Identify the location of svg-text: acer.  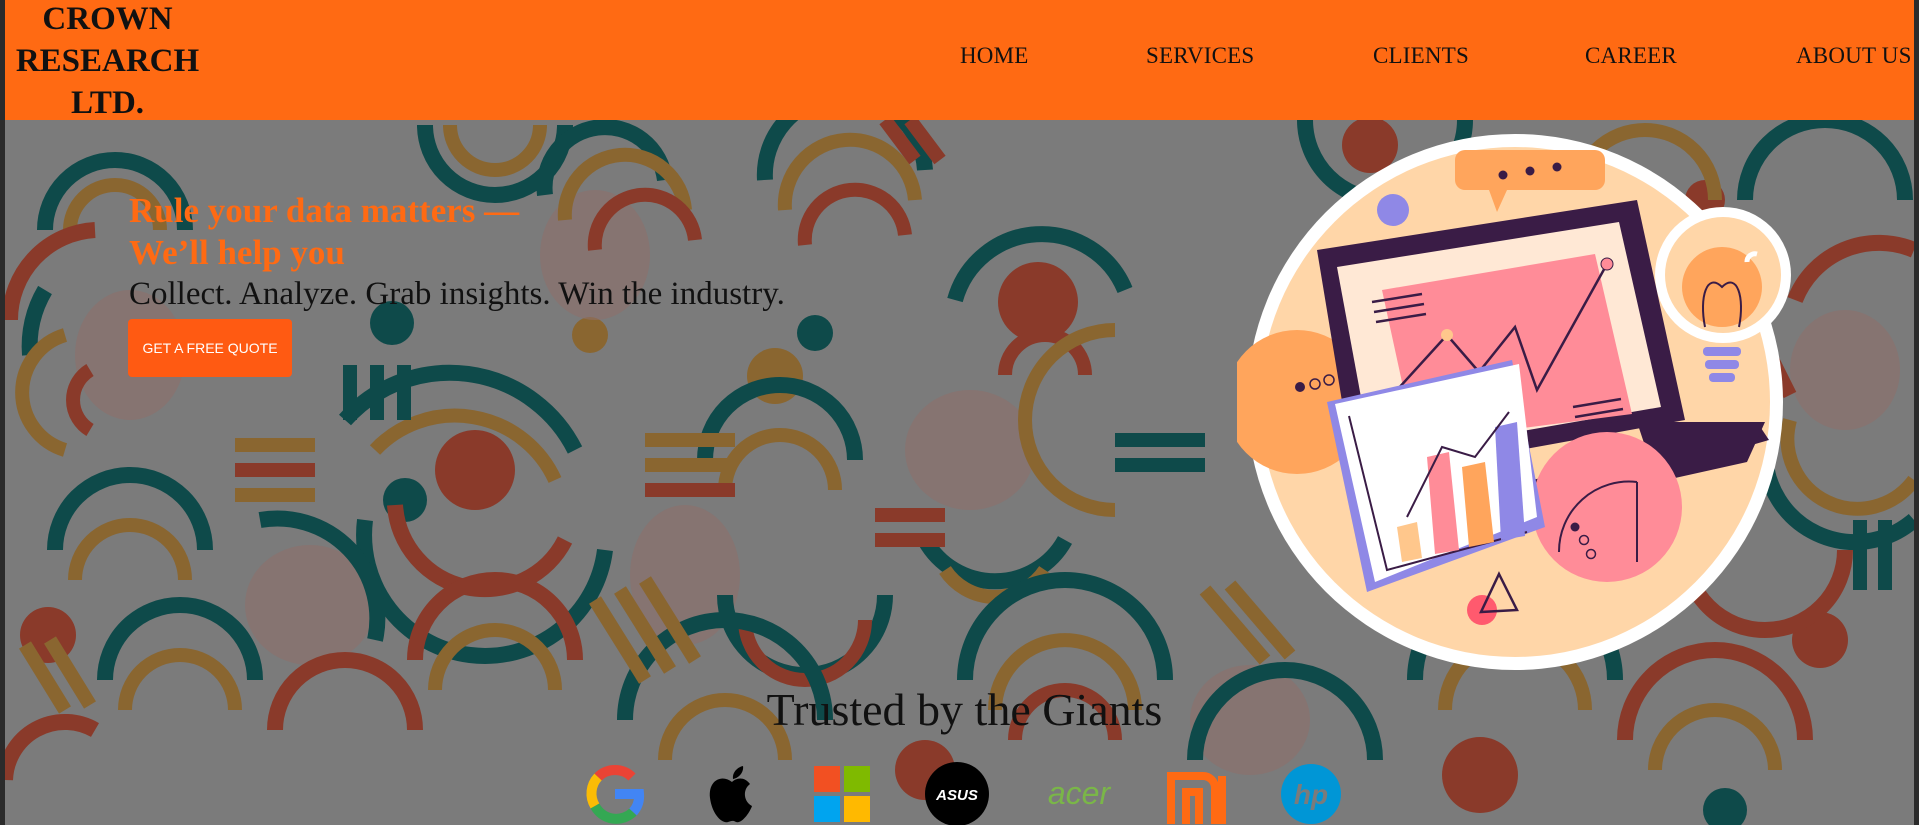
(1080, 793).